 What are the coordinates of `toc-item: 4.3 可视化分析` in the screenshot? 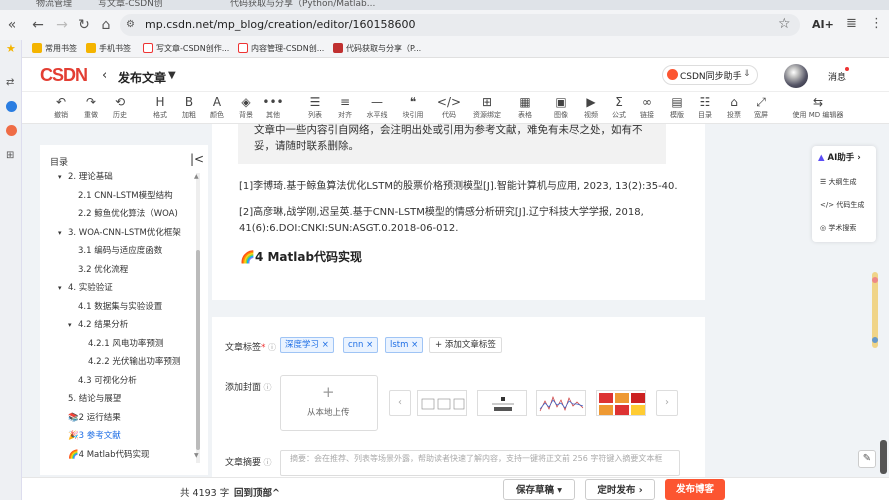 It's located at (102, 381).